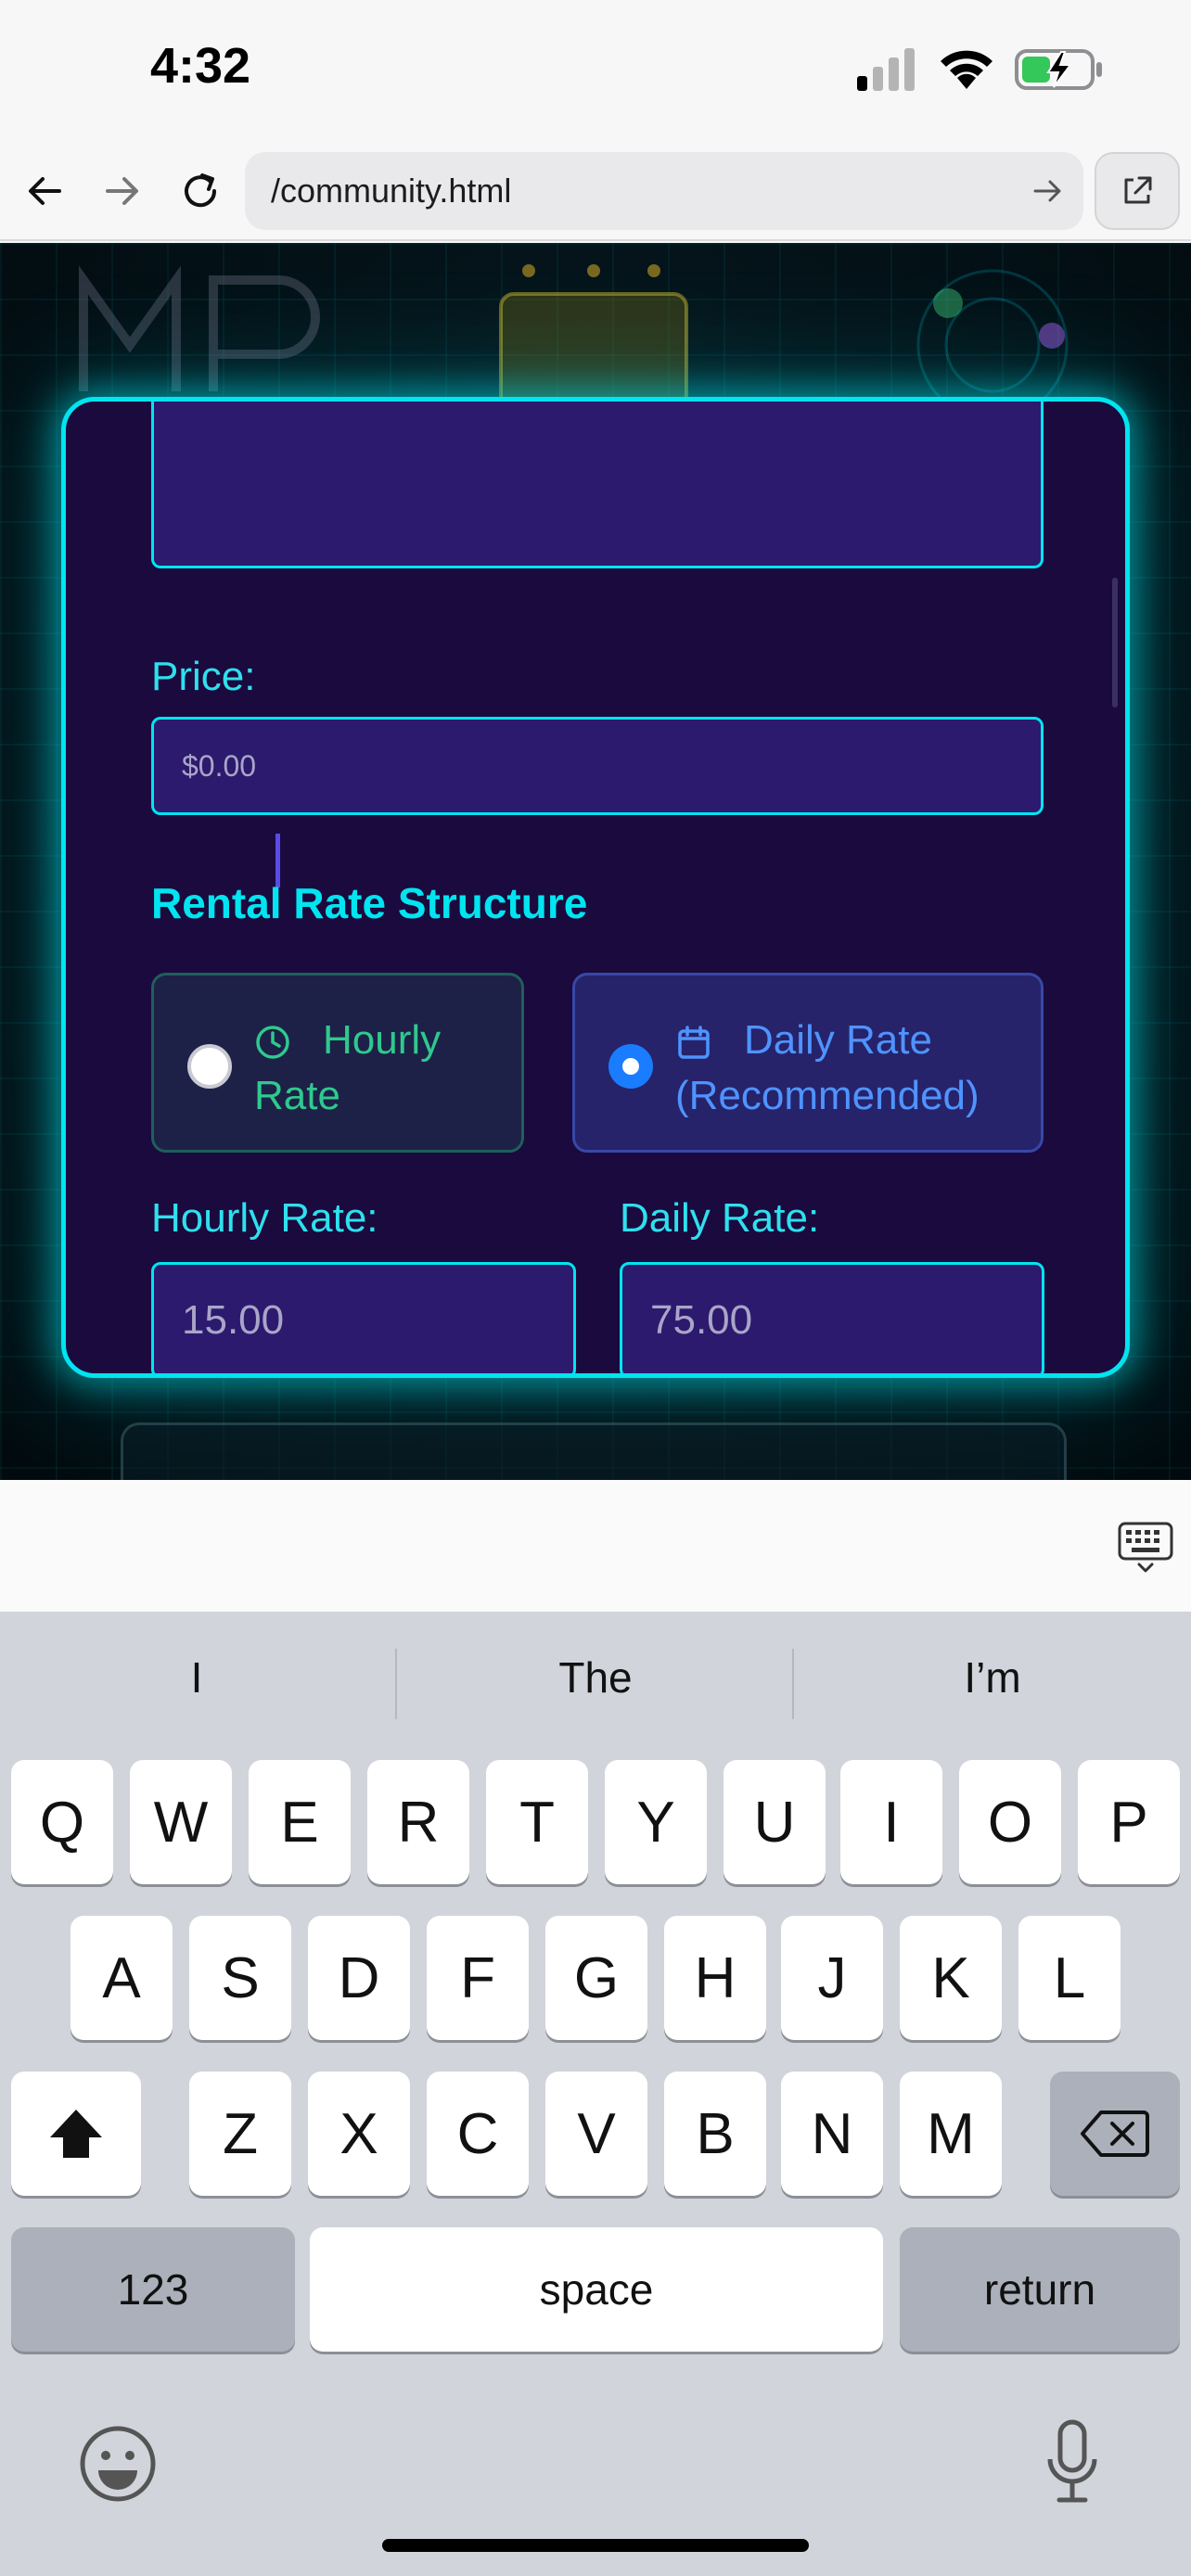  Describe the element at coordinates (300, 1822) in the screenshot. I see `key-e: E` at that location.